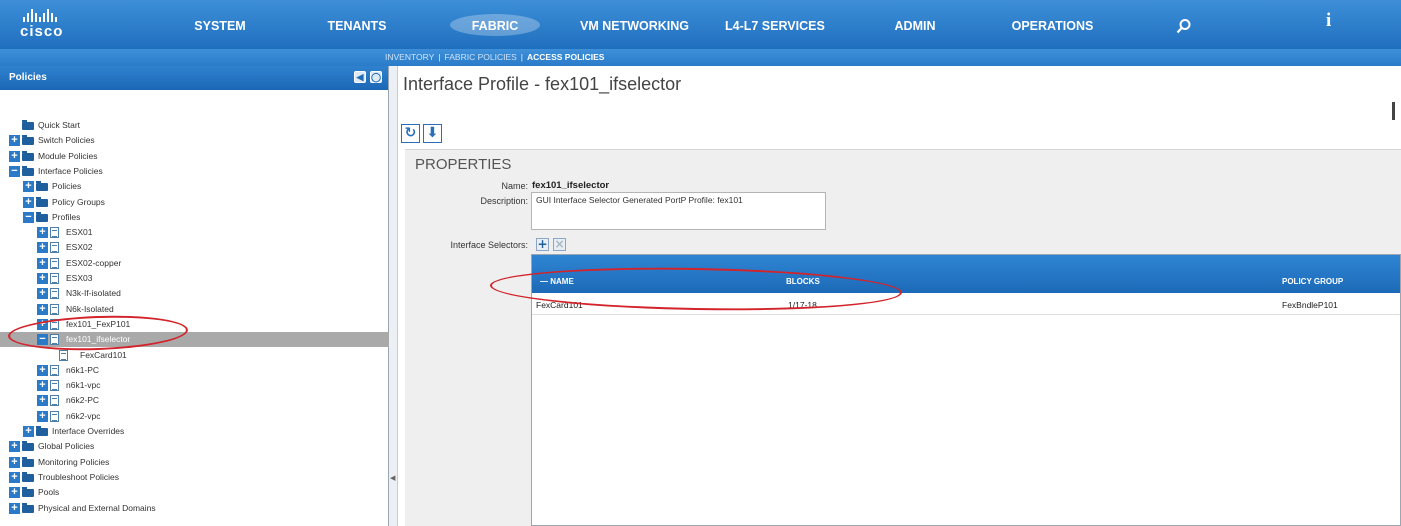 This screenshot has height=526, width=1401. What do you see at coordinates (376, 77) in the screenshot?
I see `refresh-tree-icon: ◯` at bounding box center [376, 77].